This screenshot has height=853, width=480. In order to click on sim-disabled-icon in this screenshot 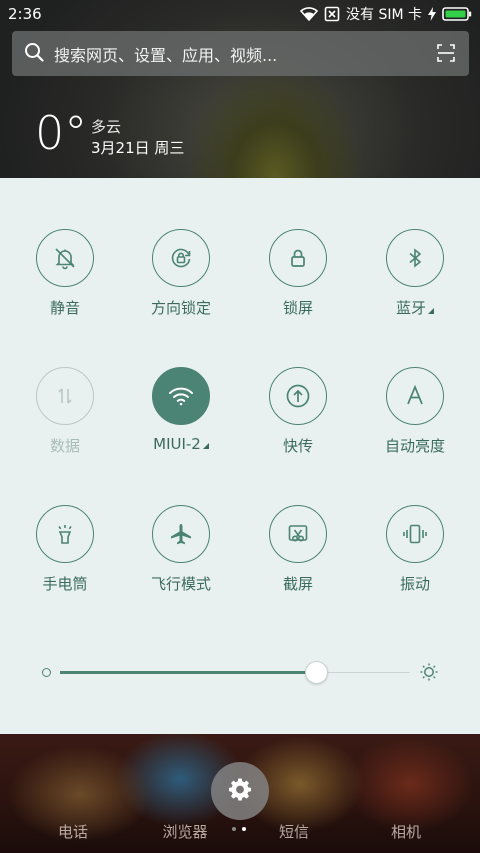, I will do `click(332, 14)`.